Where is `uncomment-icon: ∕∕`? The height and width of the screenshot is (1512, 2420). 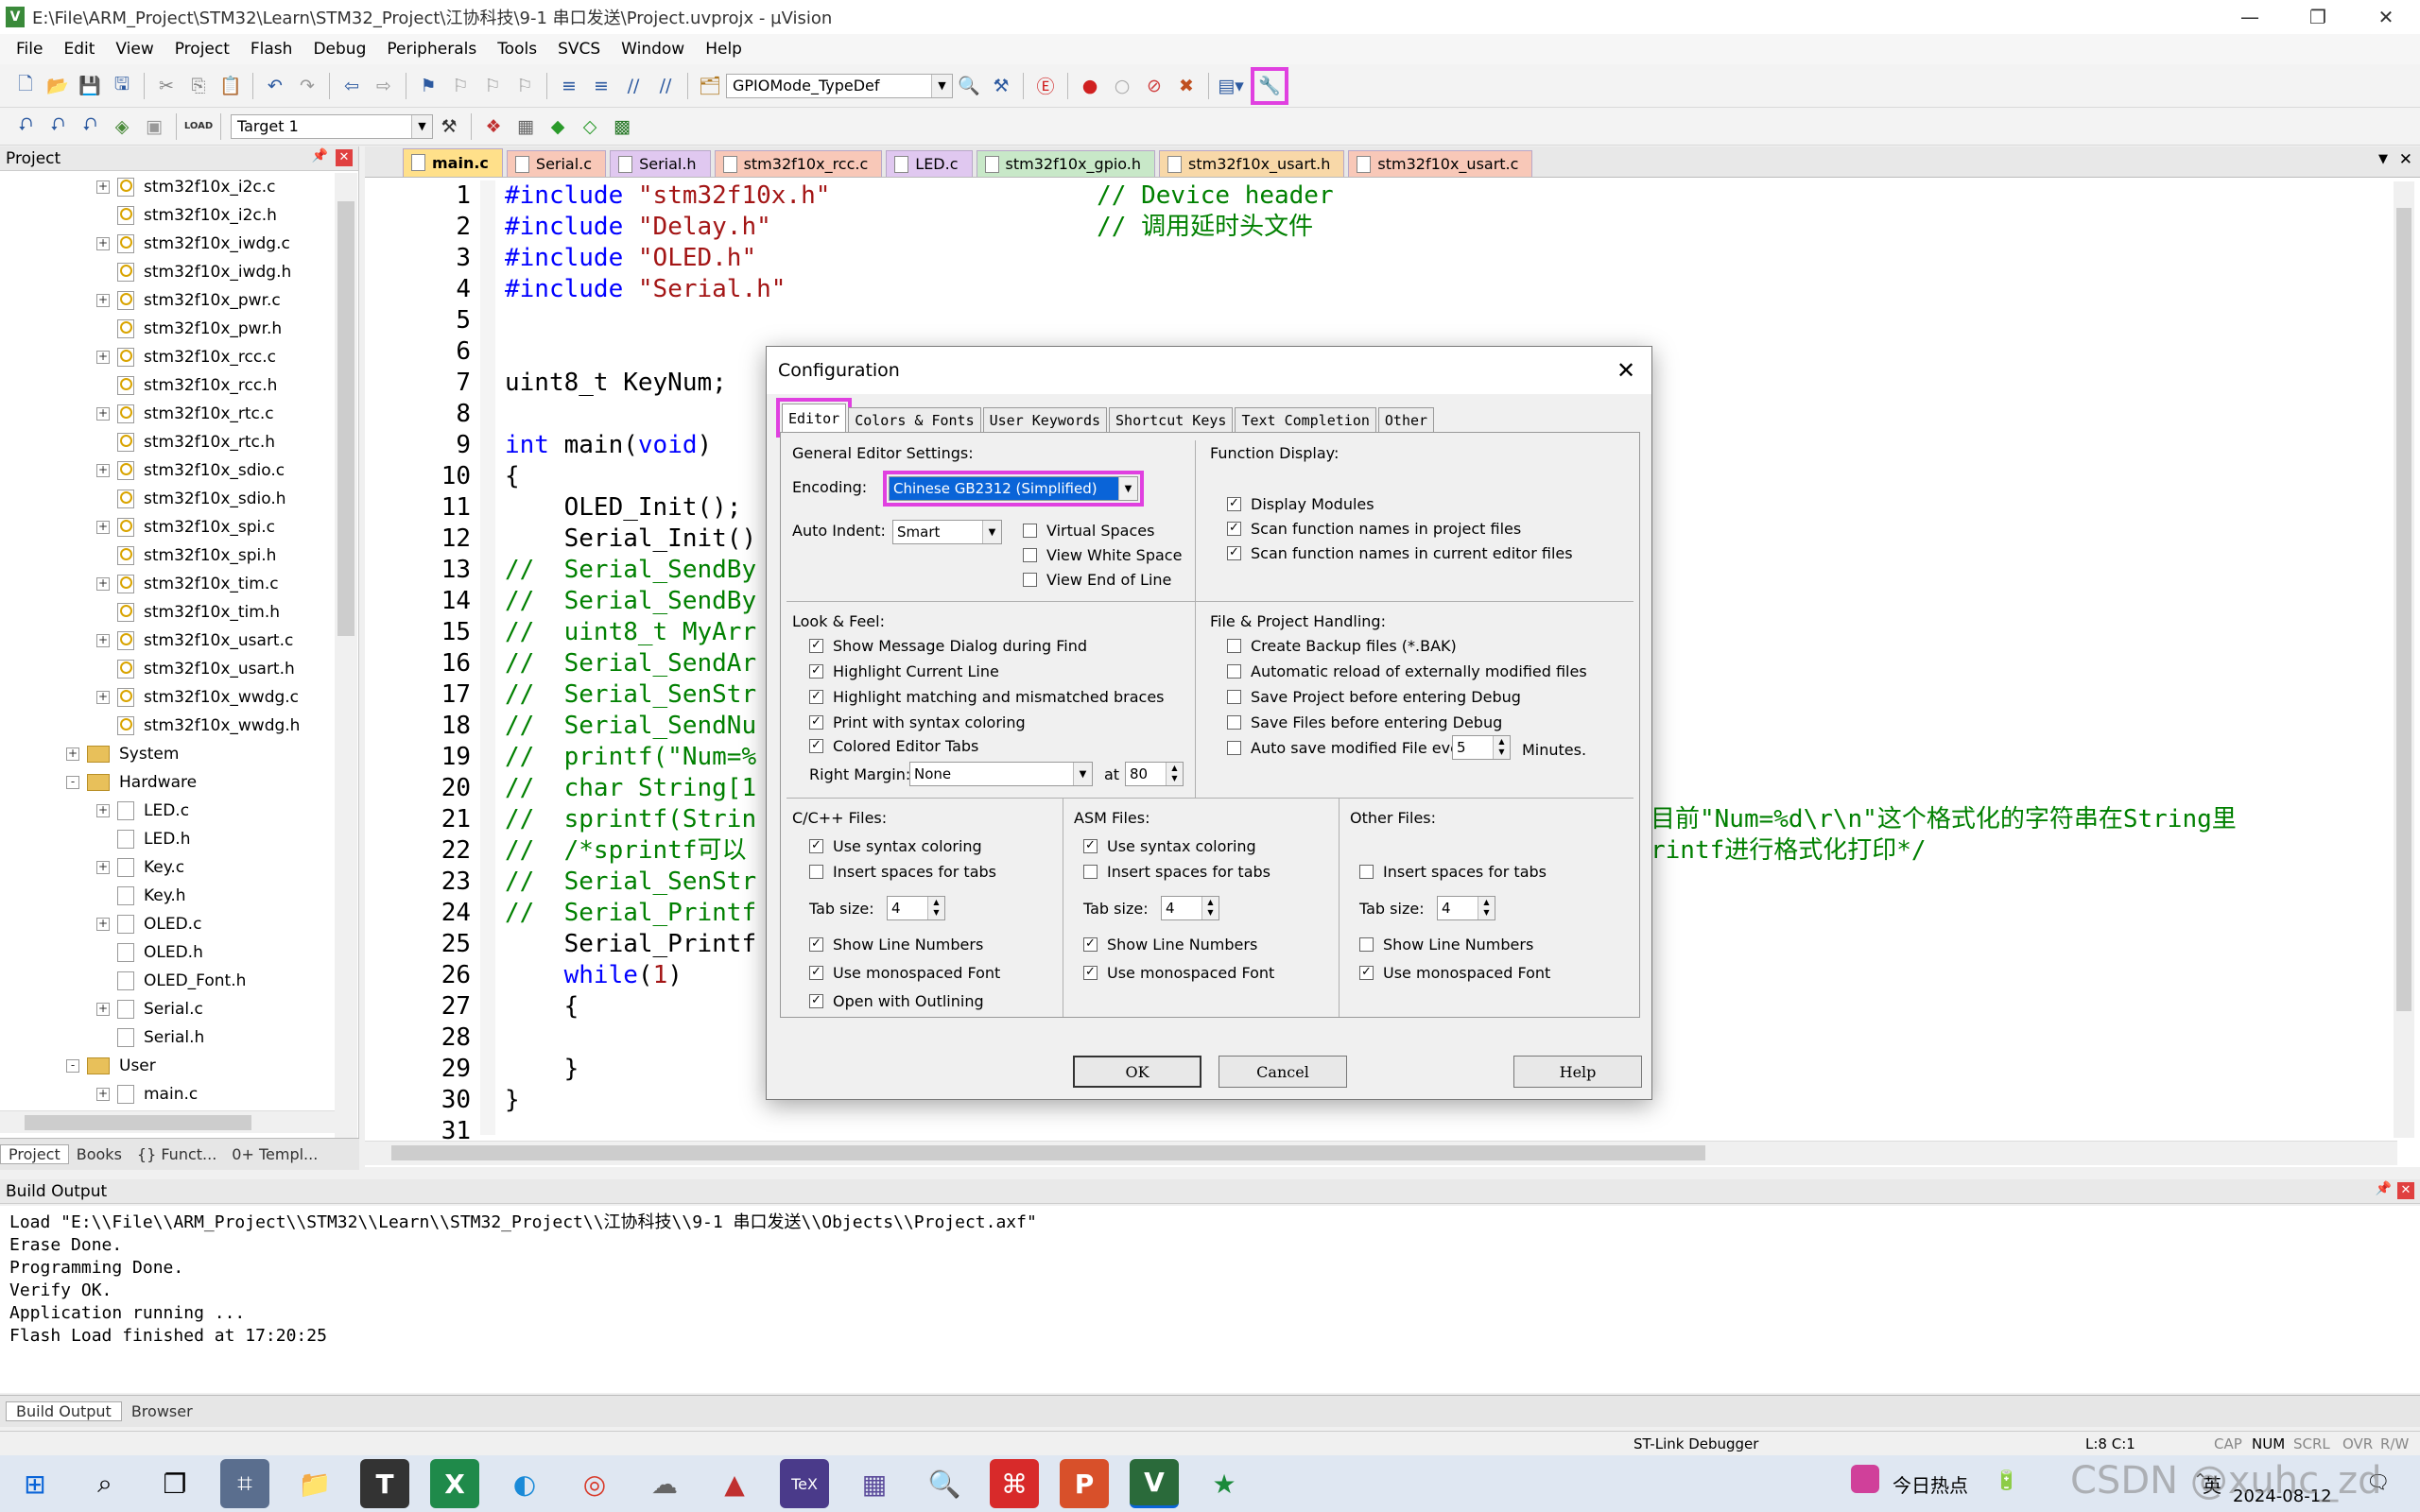 uncomment-icon: ∕∕ is located at coordinates (665, 86).